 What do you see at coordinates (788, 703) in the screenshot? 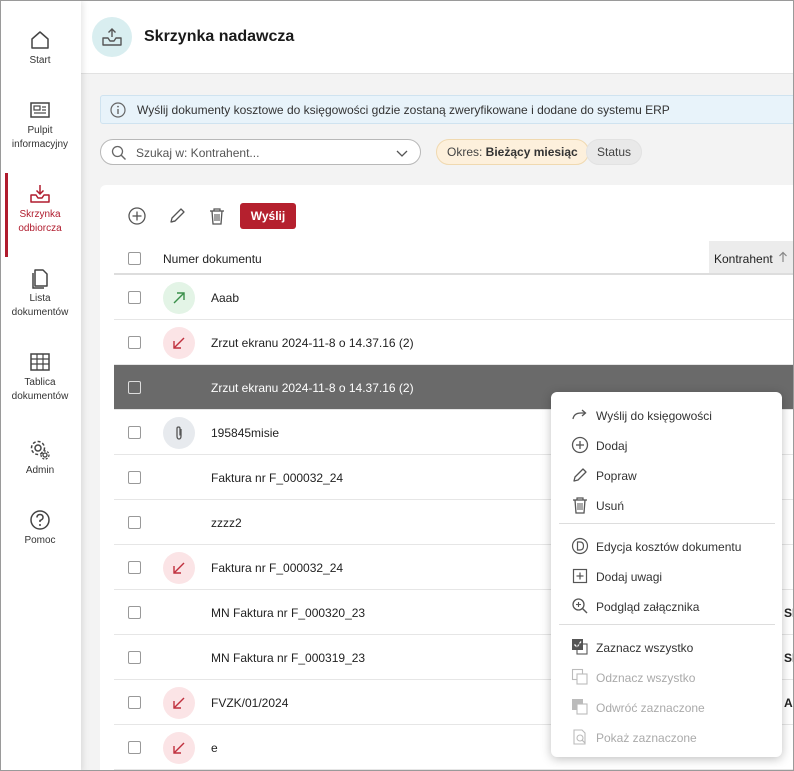
I see `contractor-cell: A` at bounding box center [788, 703].